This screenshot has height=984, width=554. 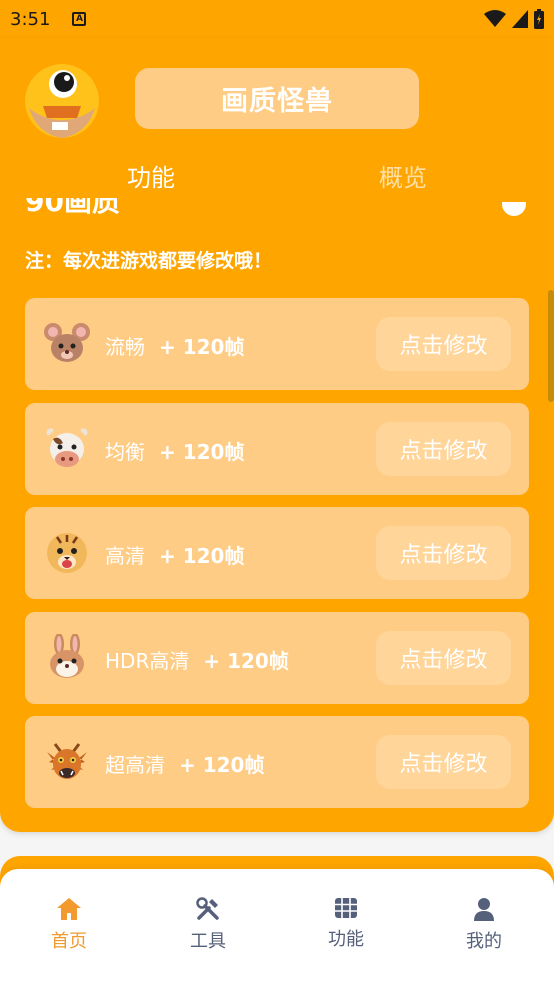 What do you see at coordinates (277, 553) in the screenshot?
I see `list-item: 高清 + 120帧 点击修改` at bounding box center [277, 553].